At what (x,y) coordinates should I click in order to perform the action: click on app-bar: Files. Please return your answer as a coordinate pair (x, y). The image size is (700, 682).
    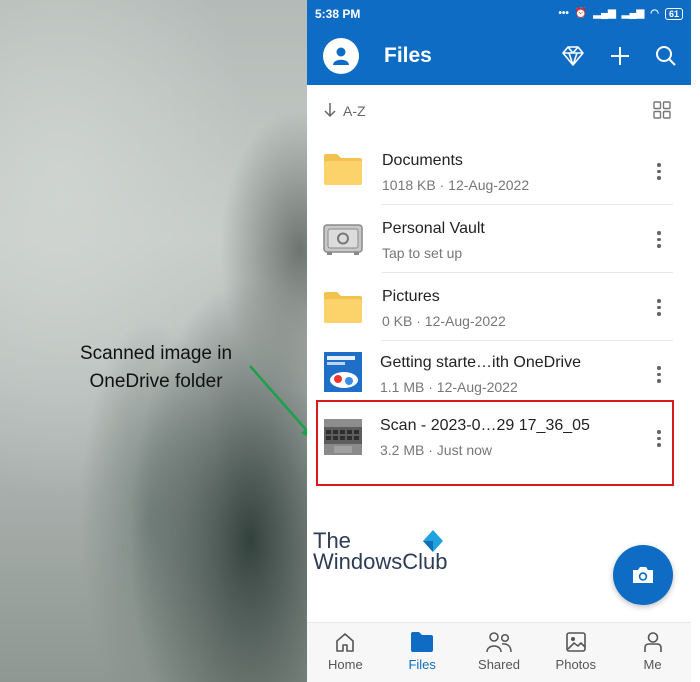
    Looking at the image, I should click on (499, 56).